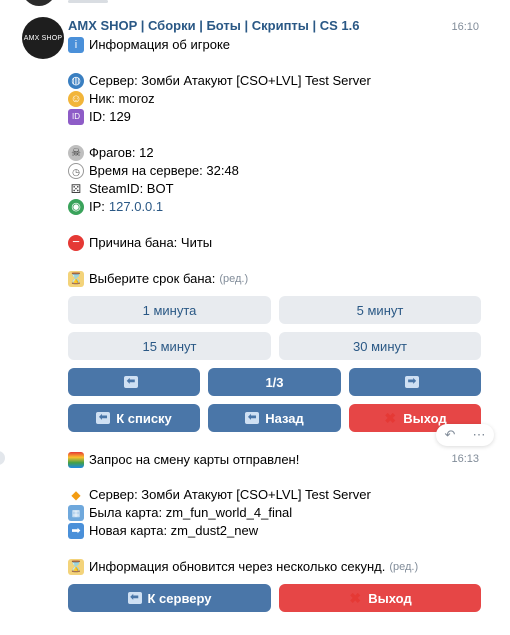  I want to click on avatar: AMX SHOP, so click(43, 38).